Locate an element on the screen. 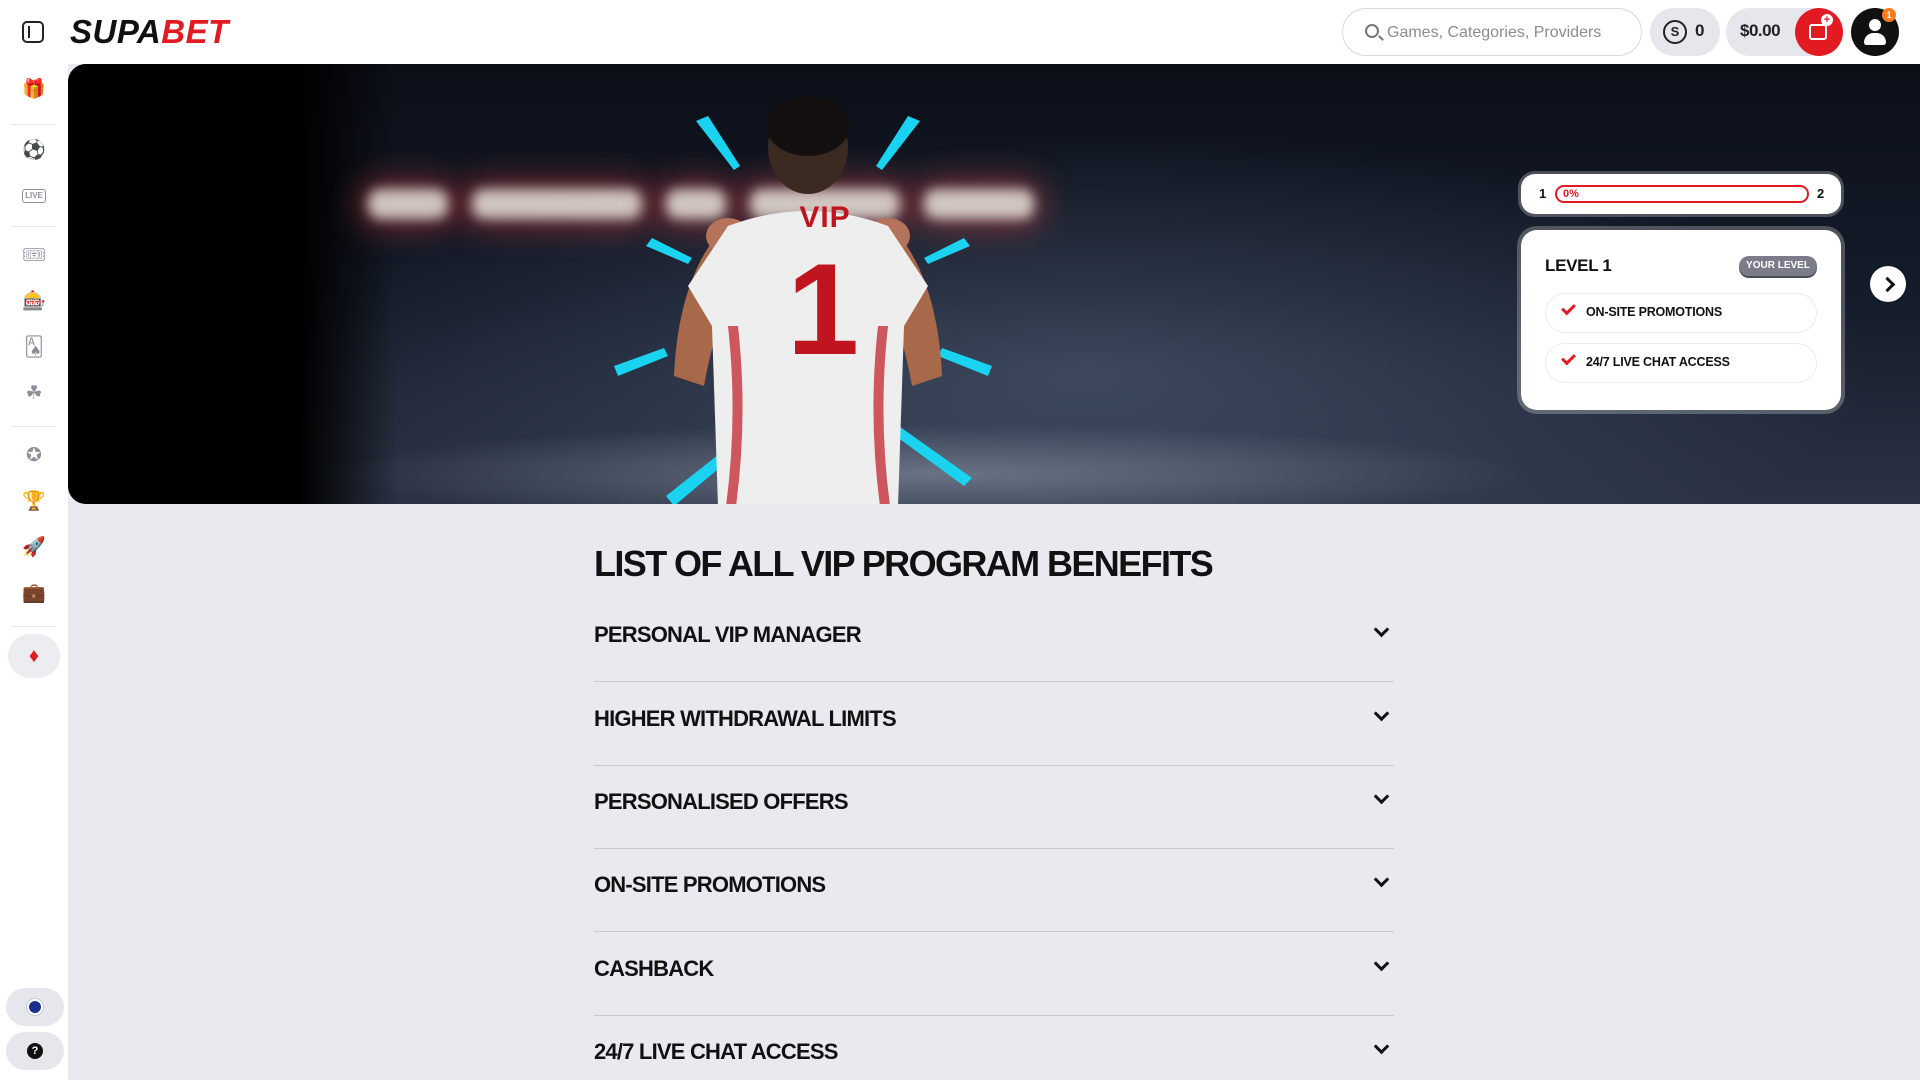 This screenshot has height=1080, width=1920. perk-item: ON-SITE PROMOTIONS is located at coordinates (1681, 313).